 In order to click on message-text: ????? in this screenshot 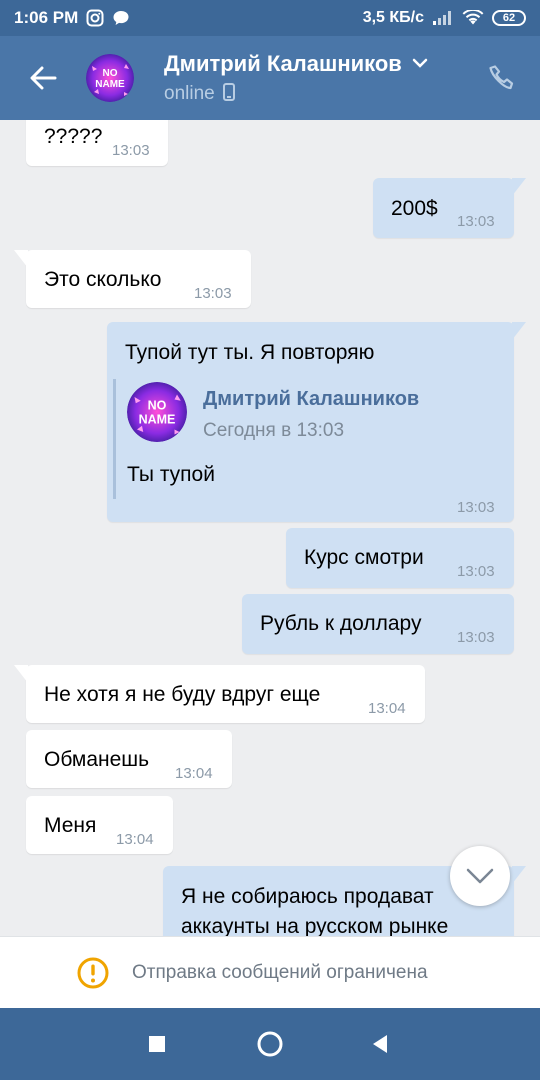, I will do `click(73, 136)`.